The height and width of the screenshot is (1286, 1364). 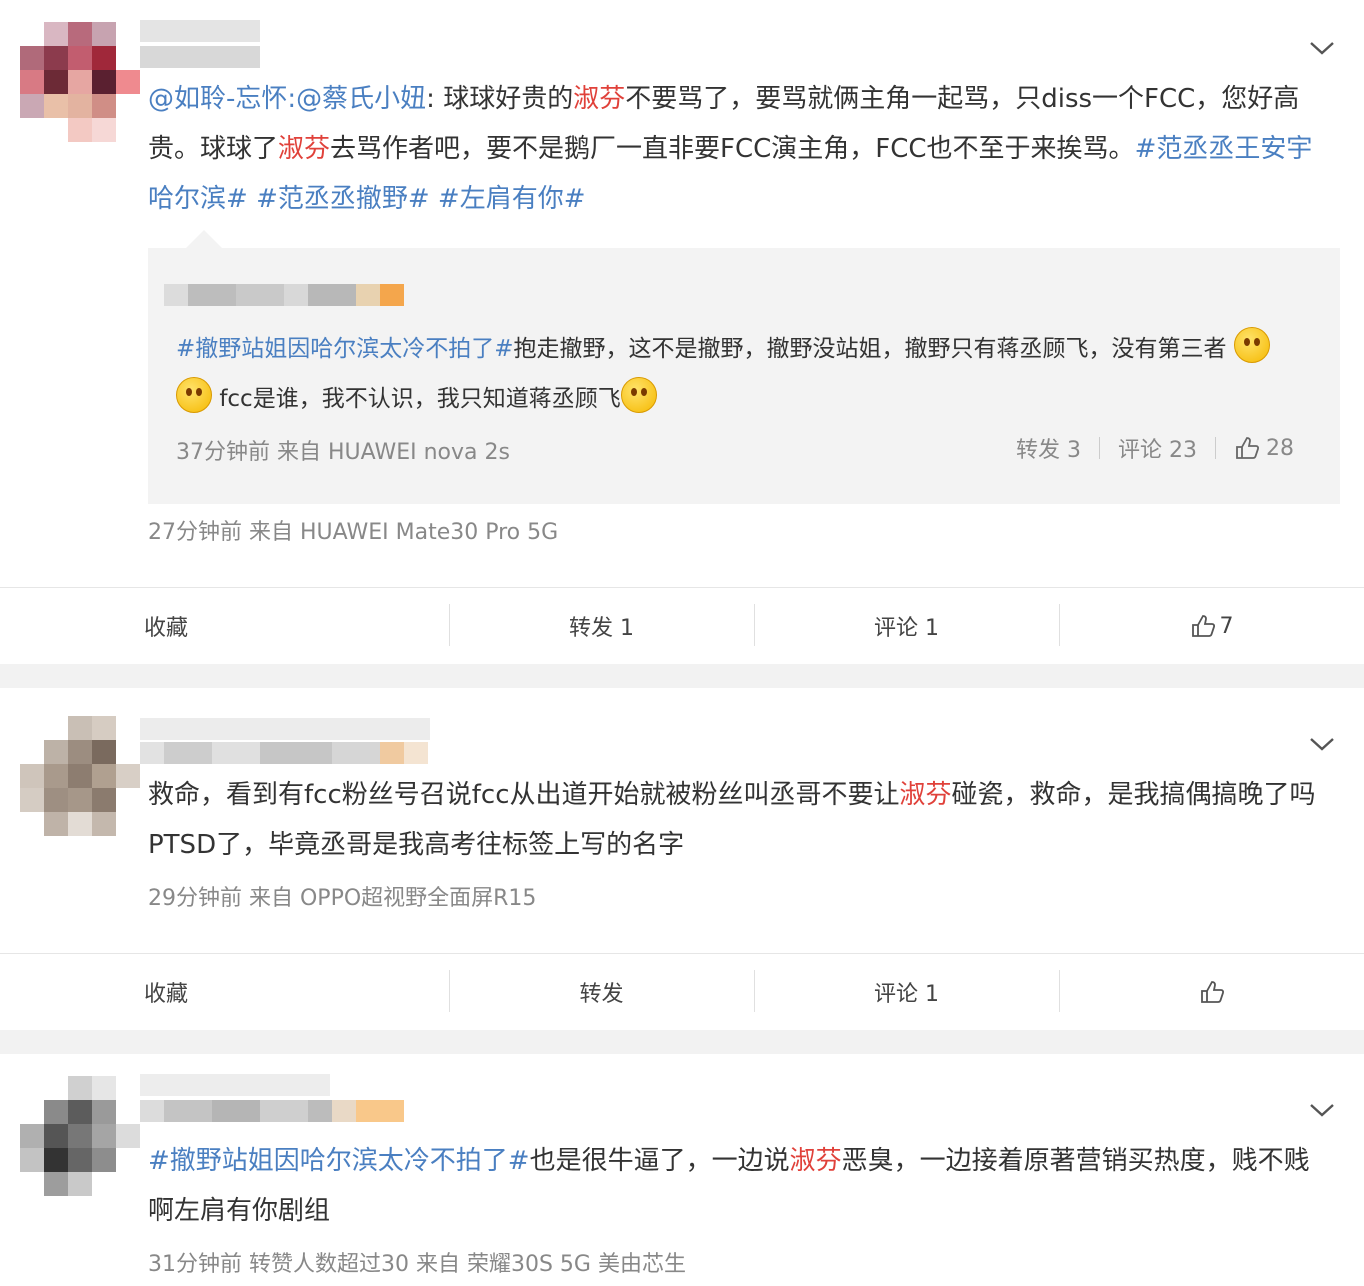 What do you see at coordinates (284, 295) in the screenshot?
I see `quoted-username-blurred` at bounding box center [284, 295].